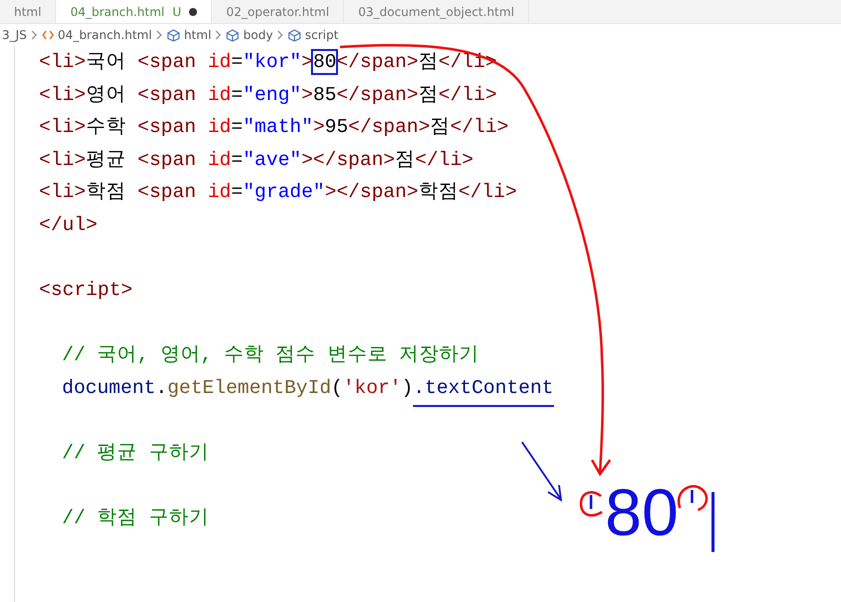 This screenshot has width=841, height=602. I want to click on code-line: </ul>, so click(68, 225).